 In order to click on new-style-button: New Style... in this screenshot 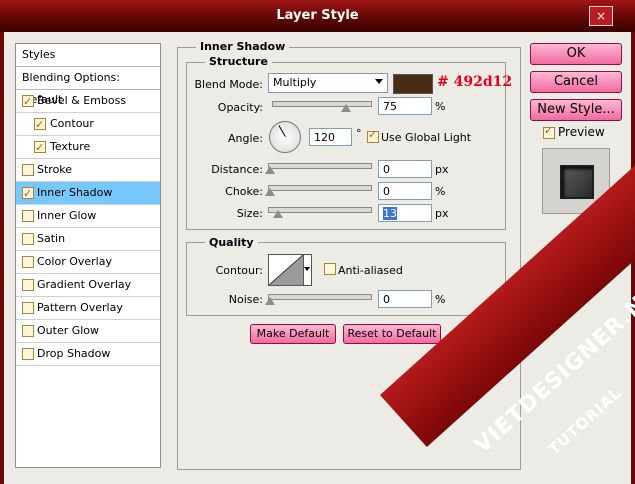, I will do `click(576, 110)`.